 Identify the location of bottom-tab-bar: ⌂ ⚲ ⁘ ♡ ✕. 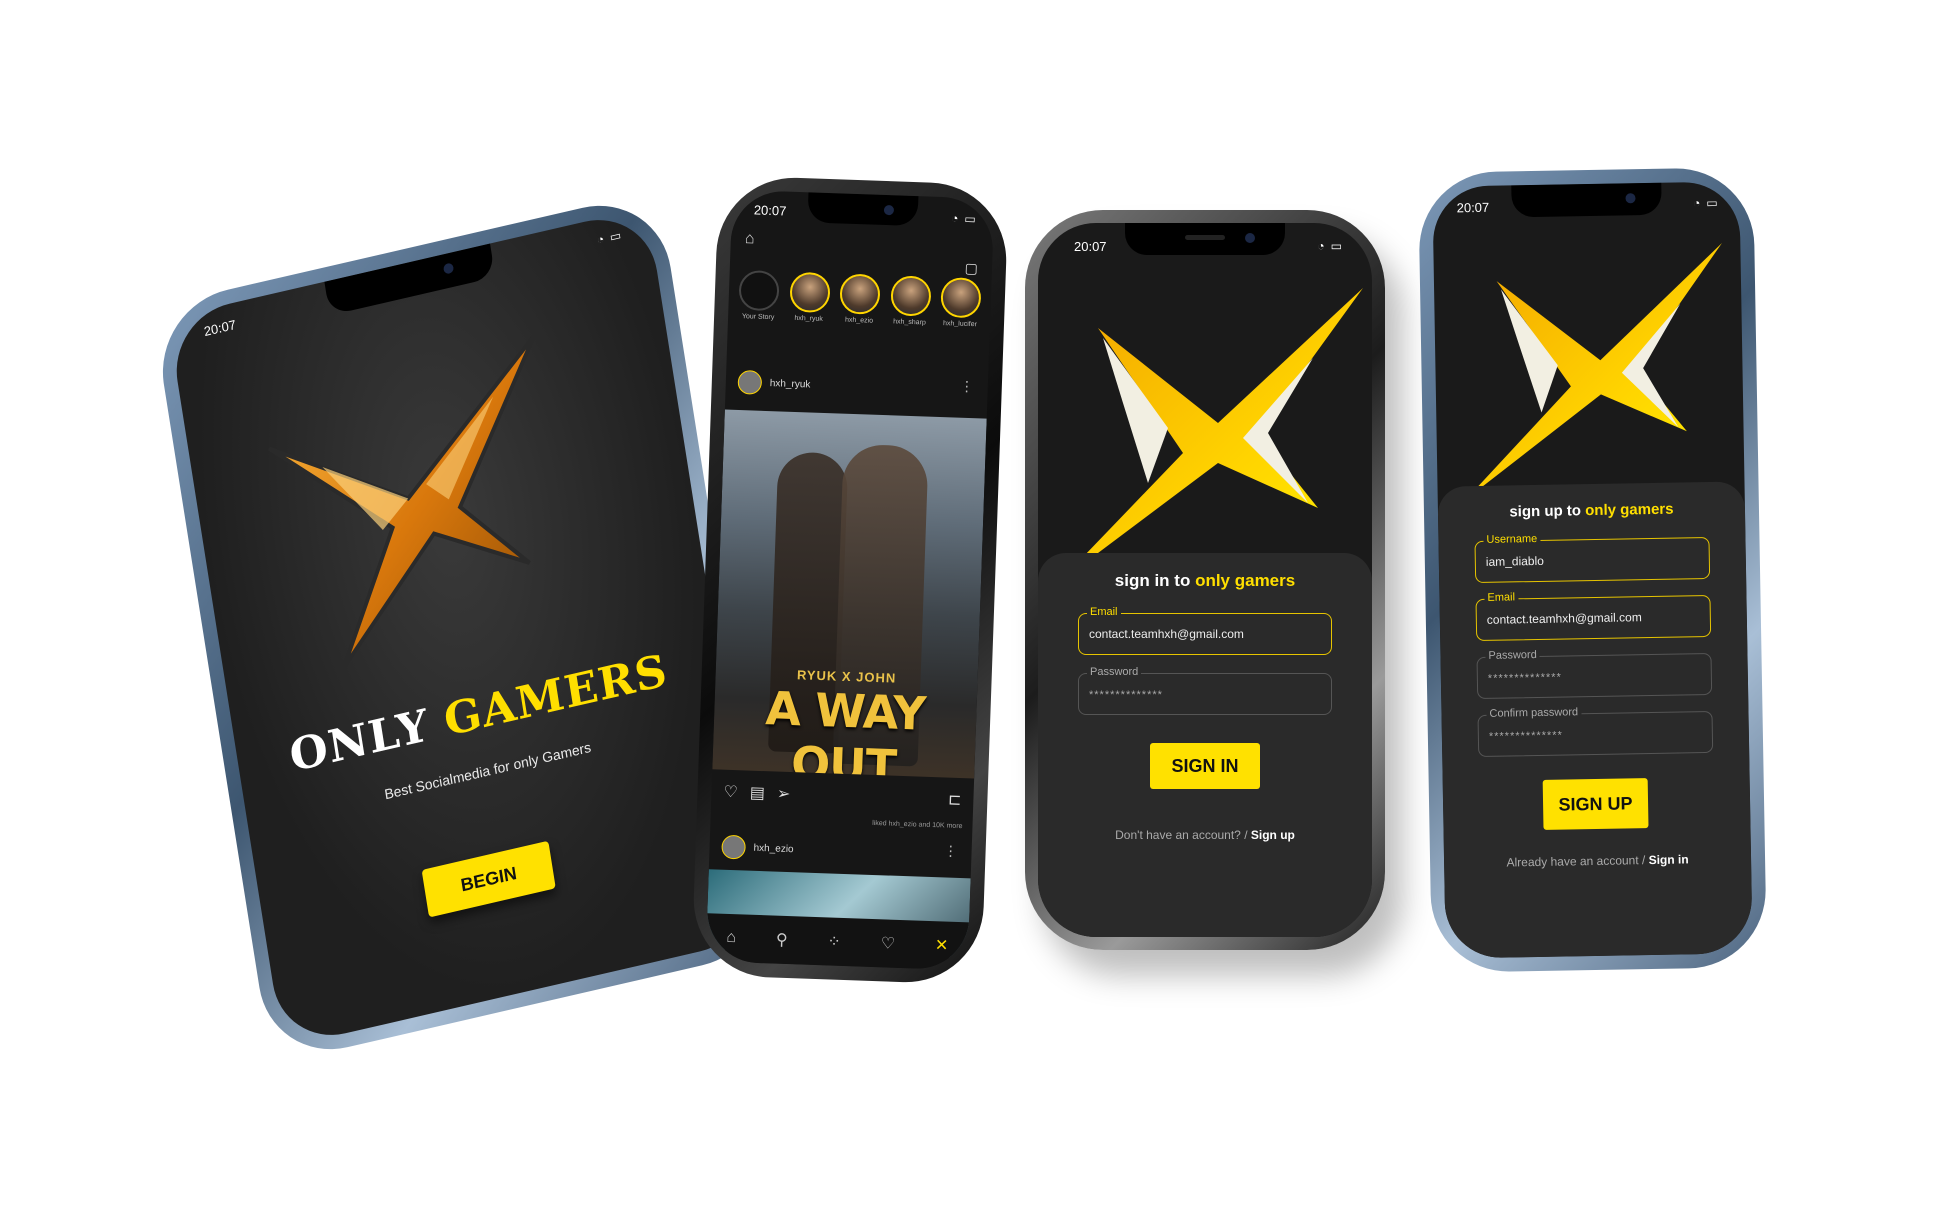
(837, 942).